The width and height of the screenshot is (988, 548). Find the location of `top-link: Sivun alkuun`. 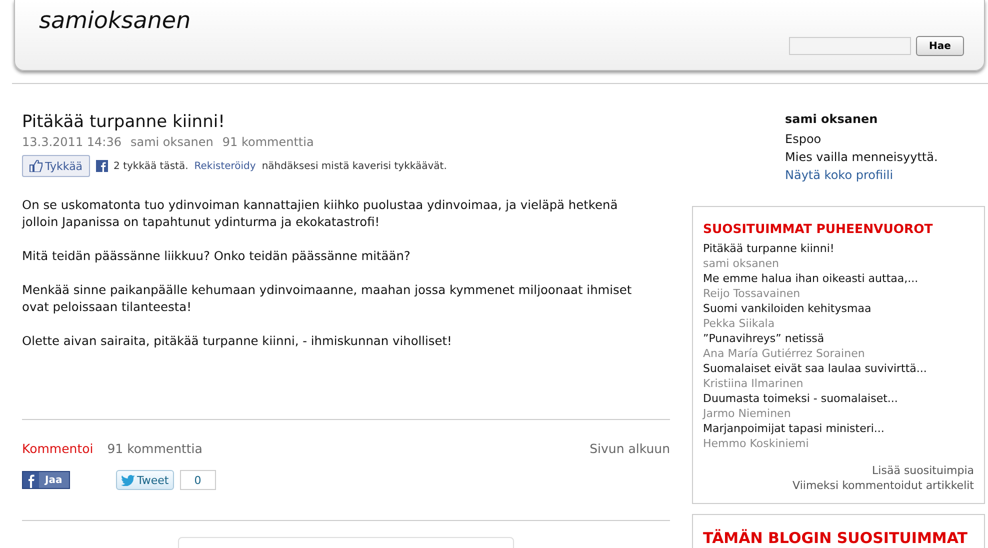

top-link: Sivun alkuun is located at coordinates (630, 448).